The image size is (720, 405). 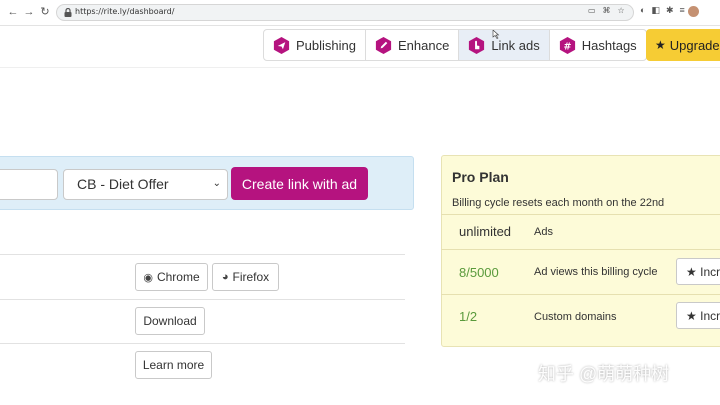 I want to click on firefox-extension-button: ◕ Firefox, so click(x=245, y=277).